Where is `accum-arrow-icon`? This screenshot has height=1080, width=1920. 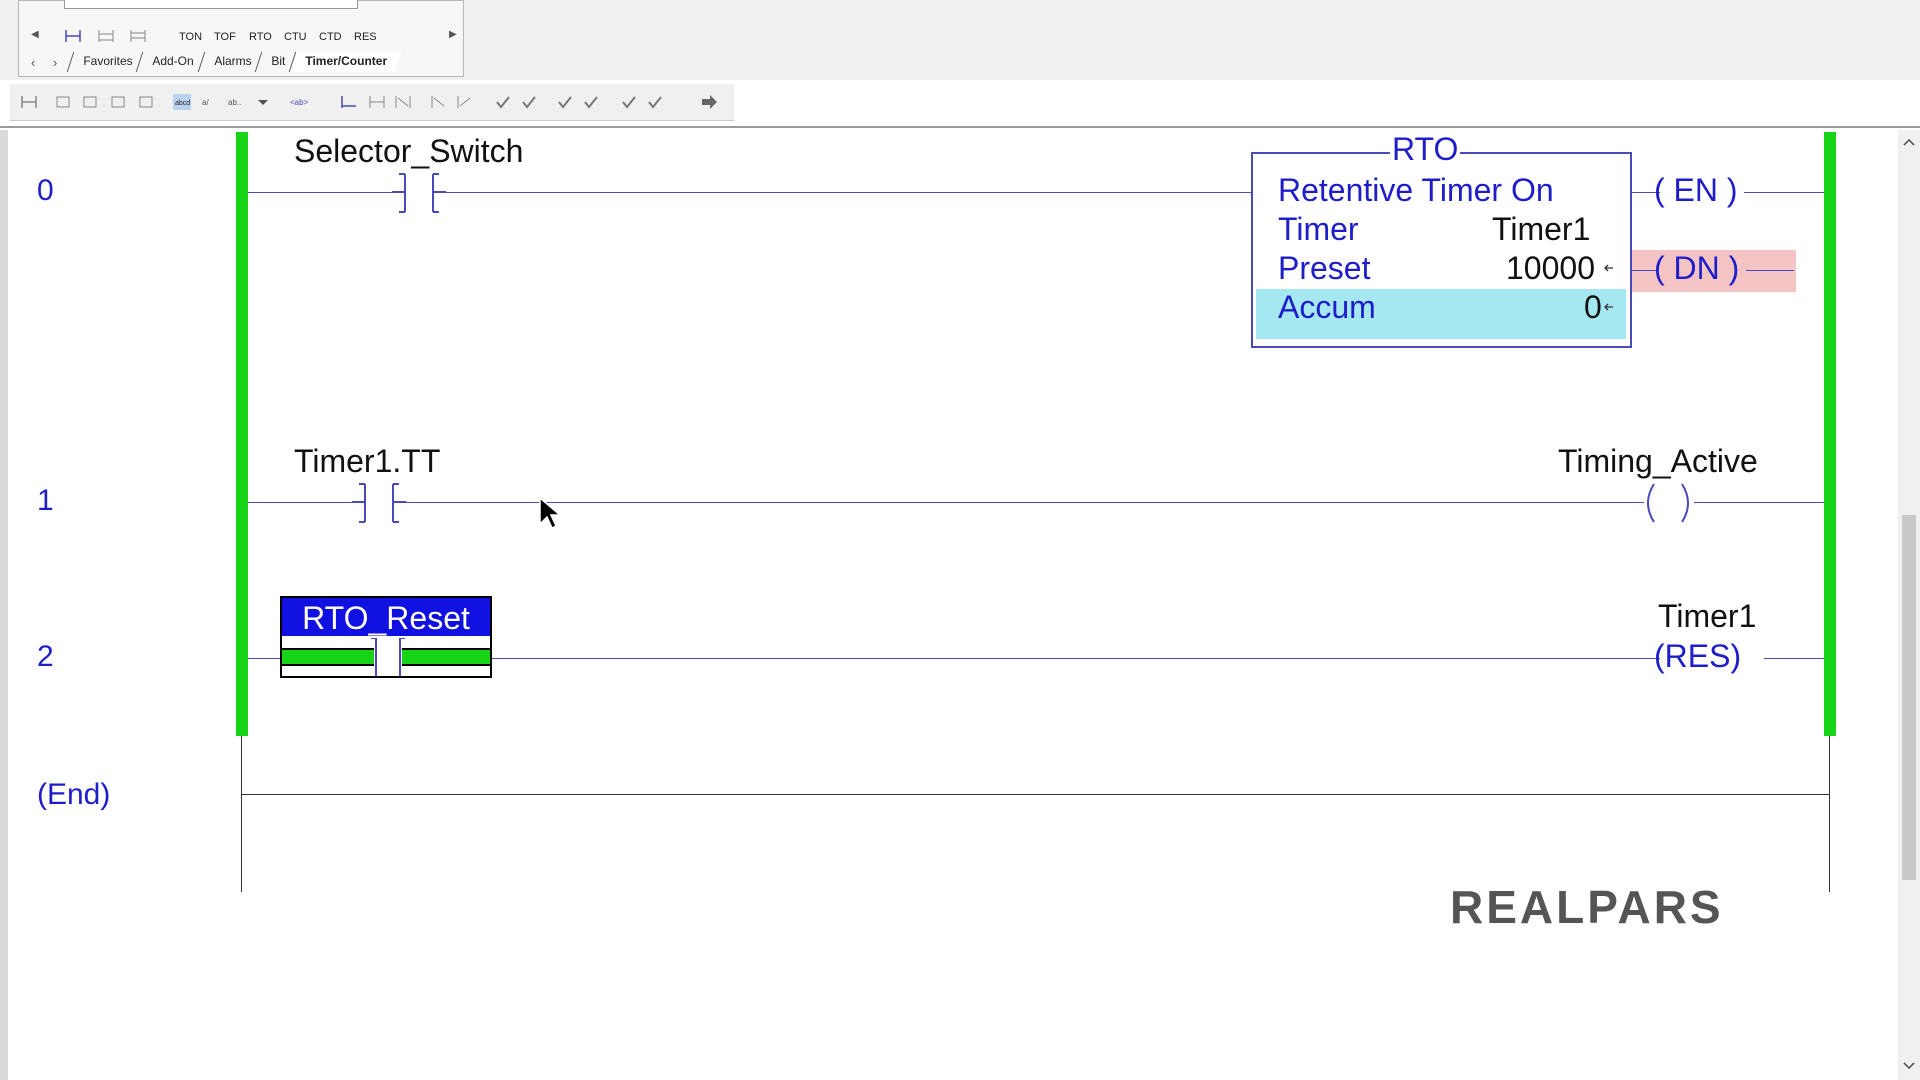 accum-arrow-icon is located at coordinates (1608, 307).